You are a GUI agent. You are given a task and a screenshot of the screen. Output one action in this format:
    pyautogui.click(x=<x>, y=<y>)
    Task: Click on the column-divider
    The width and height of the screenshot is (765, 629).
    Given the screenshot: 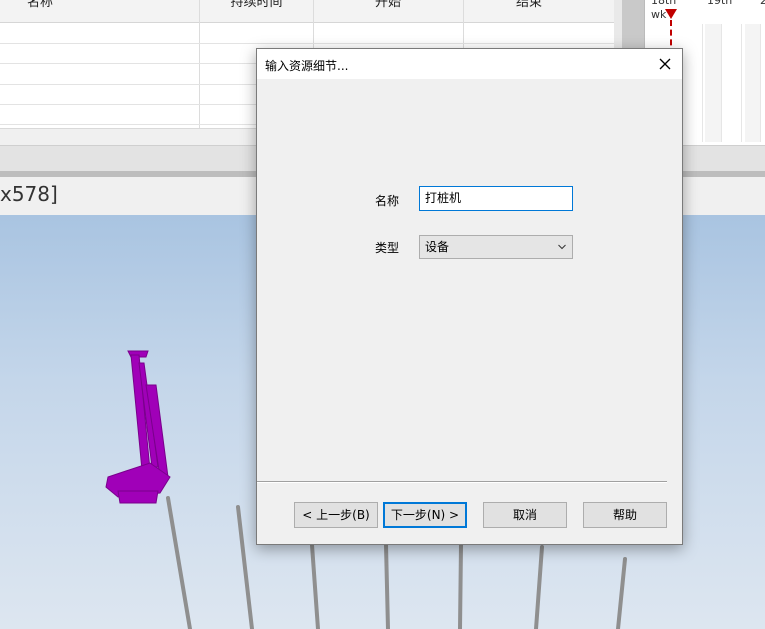 What is the action you would take?
    pyautogui.click(x=199, y=64)
    